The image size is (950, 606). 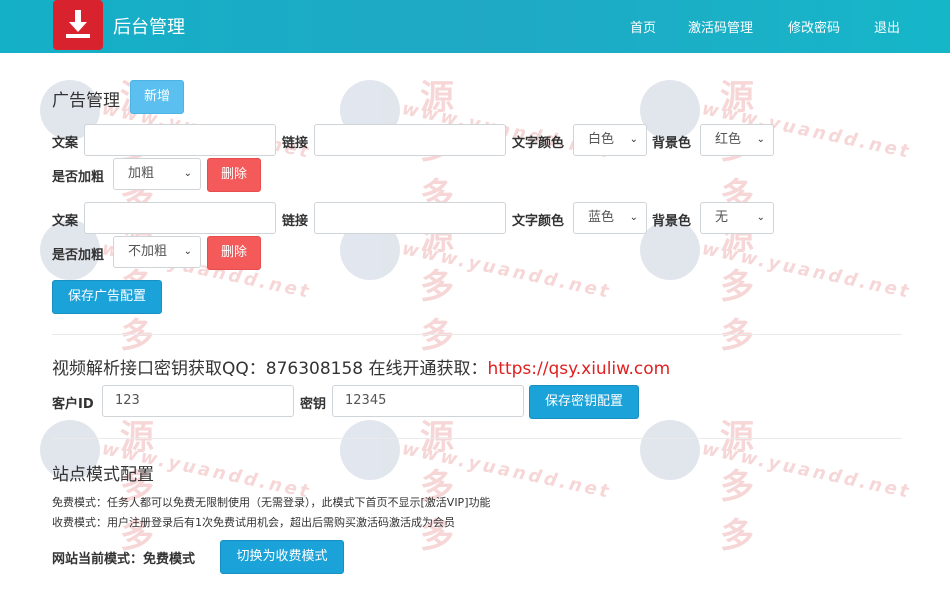 I want to click on brand-title: 后台管理, so click(x=149, y=27).